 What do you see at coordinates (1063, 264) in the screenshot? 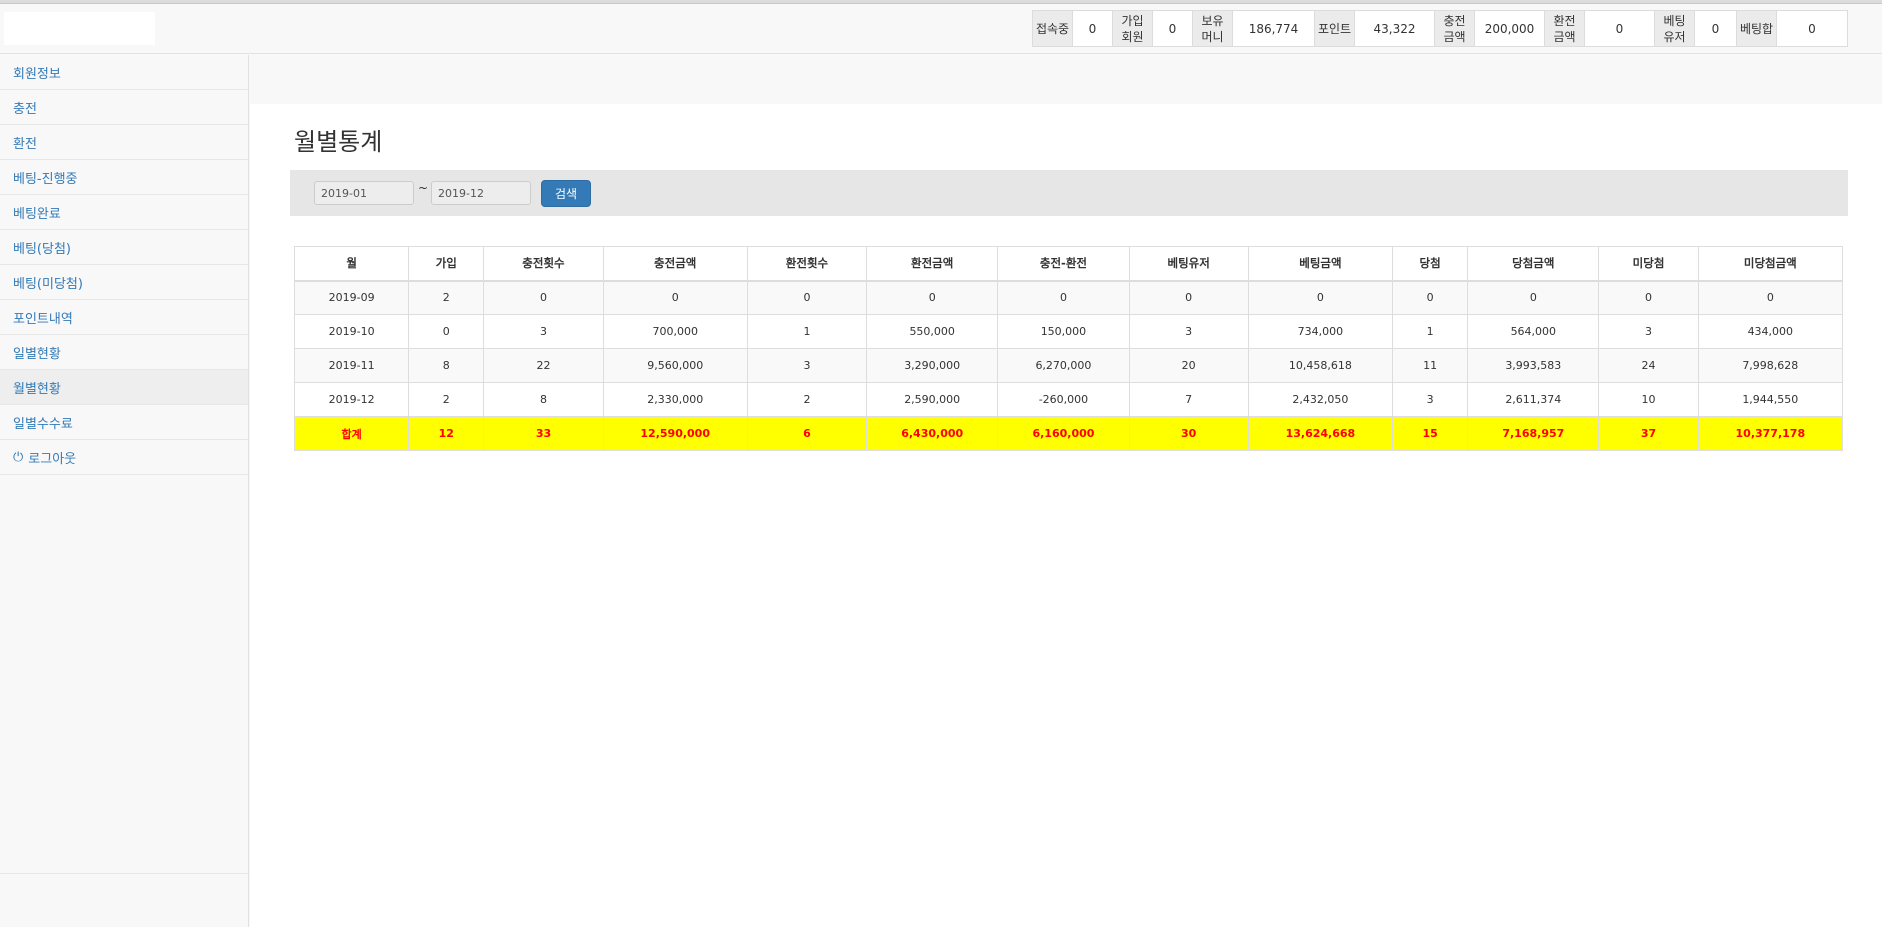
I see `column-header: 충전-환전` at bounding box center [1063, 264].